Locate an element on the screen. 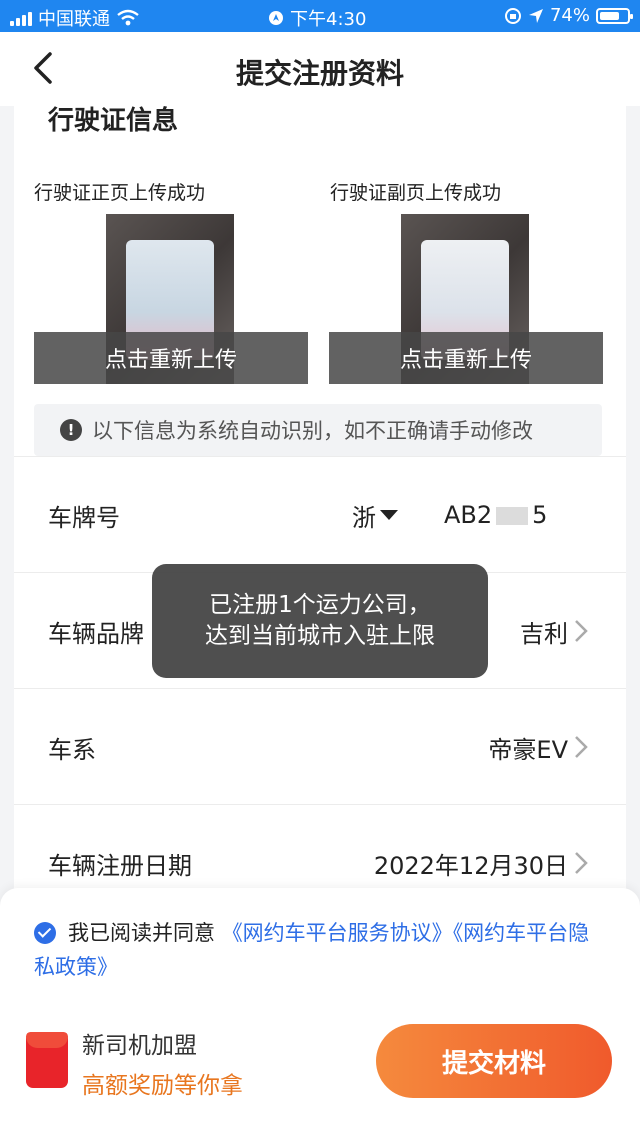 The width and height of the screenshot is (640, 1137). location-icon is located at coordinates (535, 15).